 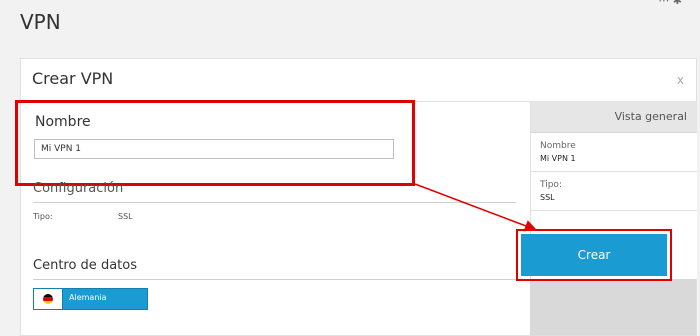 What do you see at coordinates (40, 22) in the screenshot?
I see `page-title: VPN` at bounding box center [40, 22].